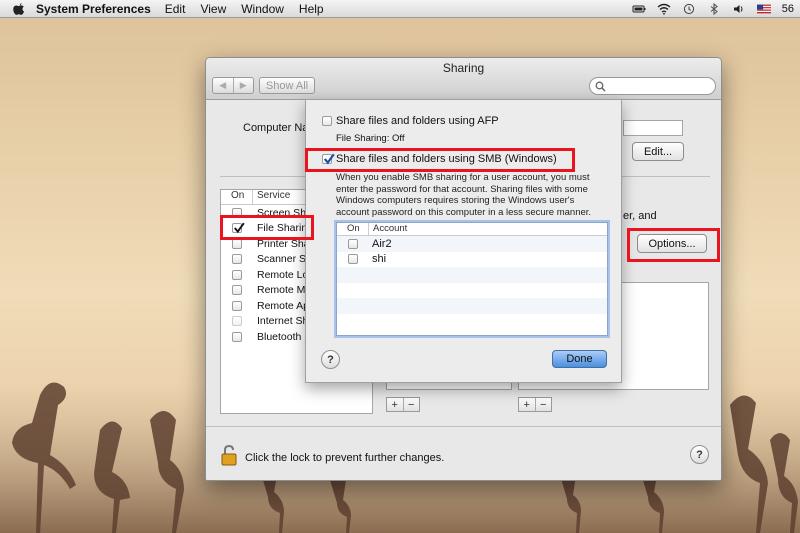 The width and height of the screenshot is (800, 533). Describe the element at coordinates (283, 274) in the screenshot. I see `service-name: Remote Lo` at that location.